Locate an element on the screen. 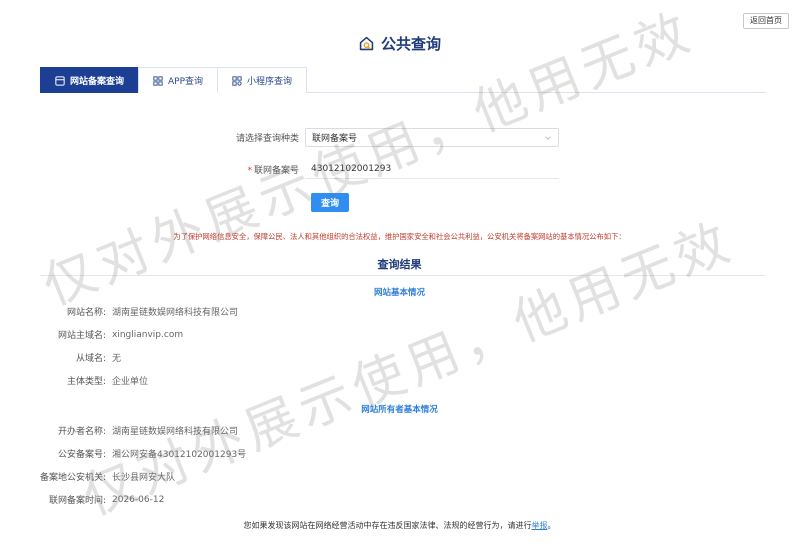 The width and height of the screenshot is (799, 555). house-search-icon is located at coordinates (366, 43).